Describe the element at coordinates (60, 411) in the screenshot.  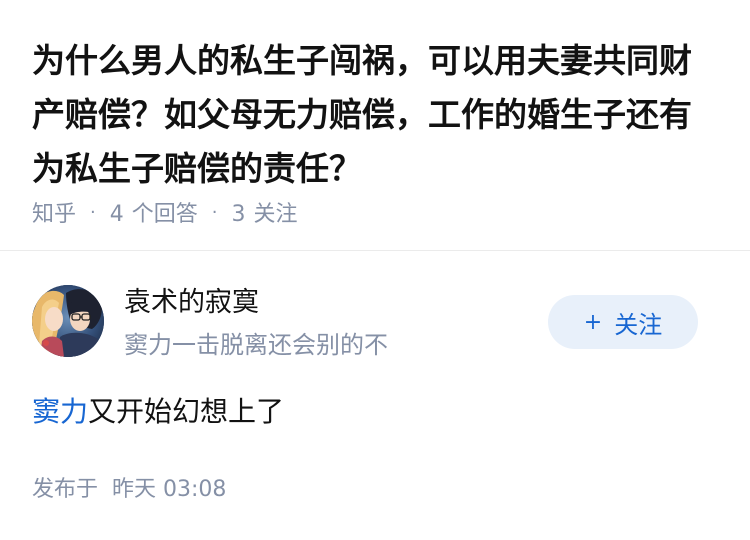
I see `mention-link: 窦力` at that location.